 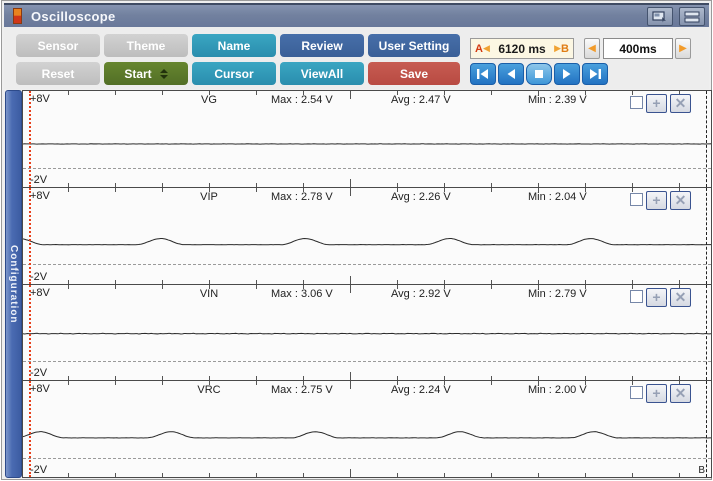 What do you see at coordinates (557, 100) in the screenshot?
I see `channel-min-value: Min : 2.39 V` at bounding box center [557, 100].